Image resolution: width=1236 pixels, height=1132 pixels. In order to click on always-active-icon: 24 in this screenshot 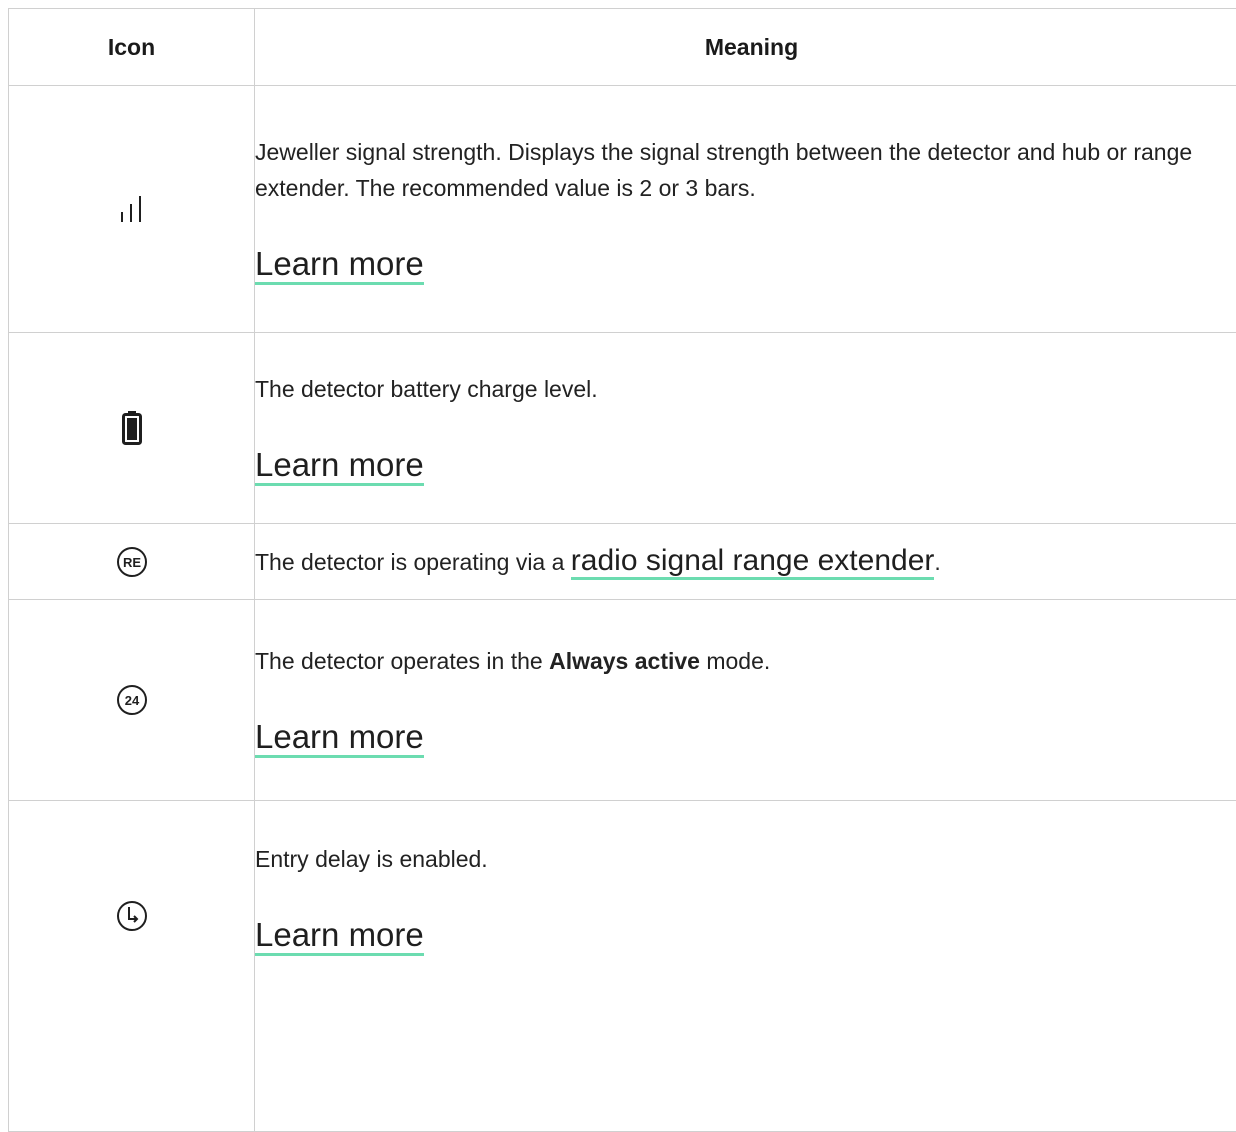, I will do `click(132, 700)`.